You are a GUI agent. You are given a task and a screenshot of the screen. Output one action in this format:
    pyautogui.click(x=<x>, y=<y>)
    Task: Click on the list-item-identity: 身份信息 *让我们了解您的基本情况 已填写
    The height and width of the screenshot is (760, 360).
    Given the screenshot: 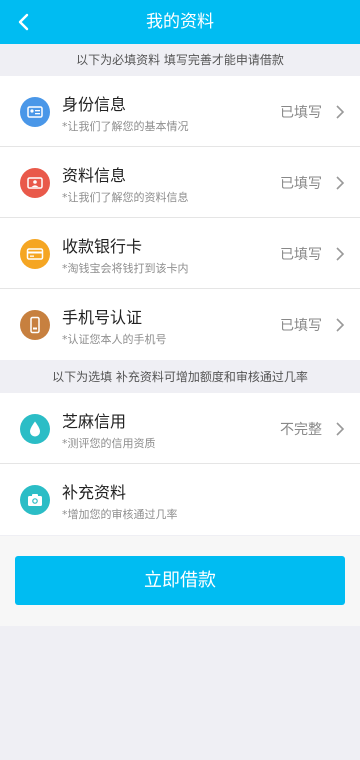 What is the action you would take?
    pyautogui.click(x=180, y=111)
    